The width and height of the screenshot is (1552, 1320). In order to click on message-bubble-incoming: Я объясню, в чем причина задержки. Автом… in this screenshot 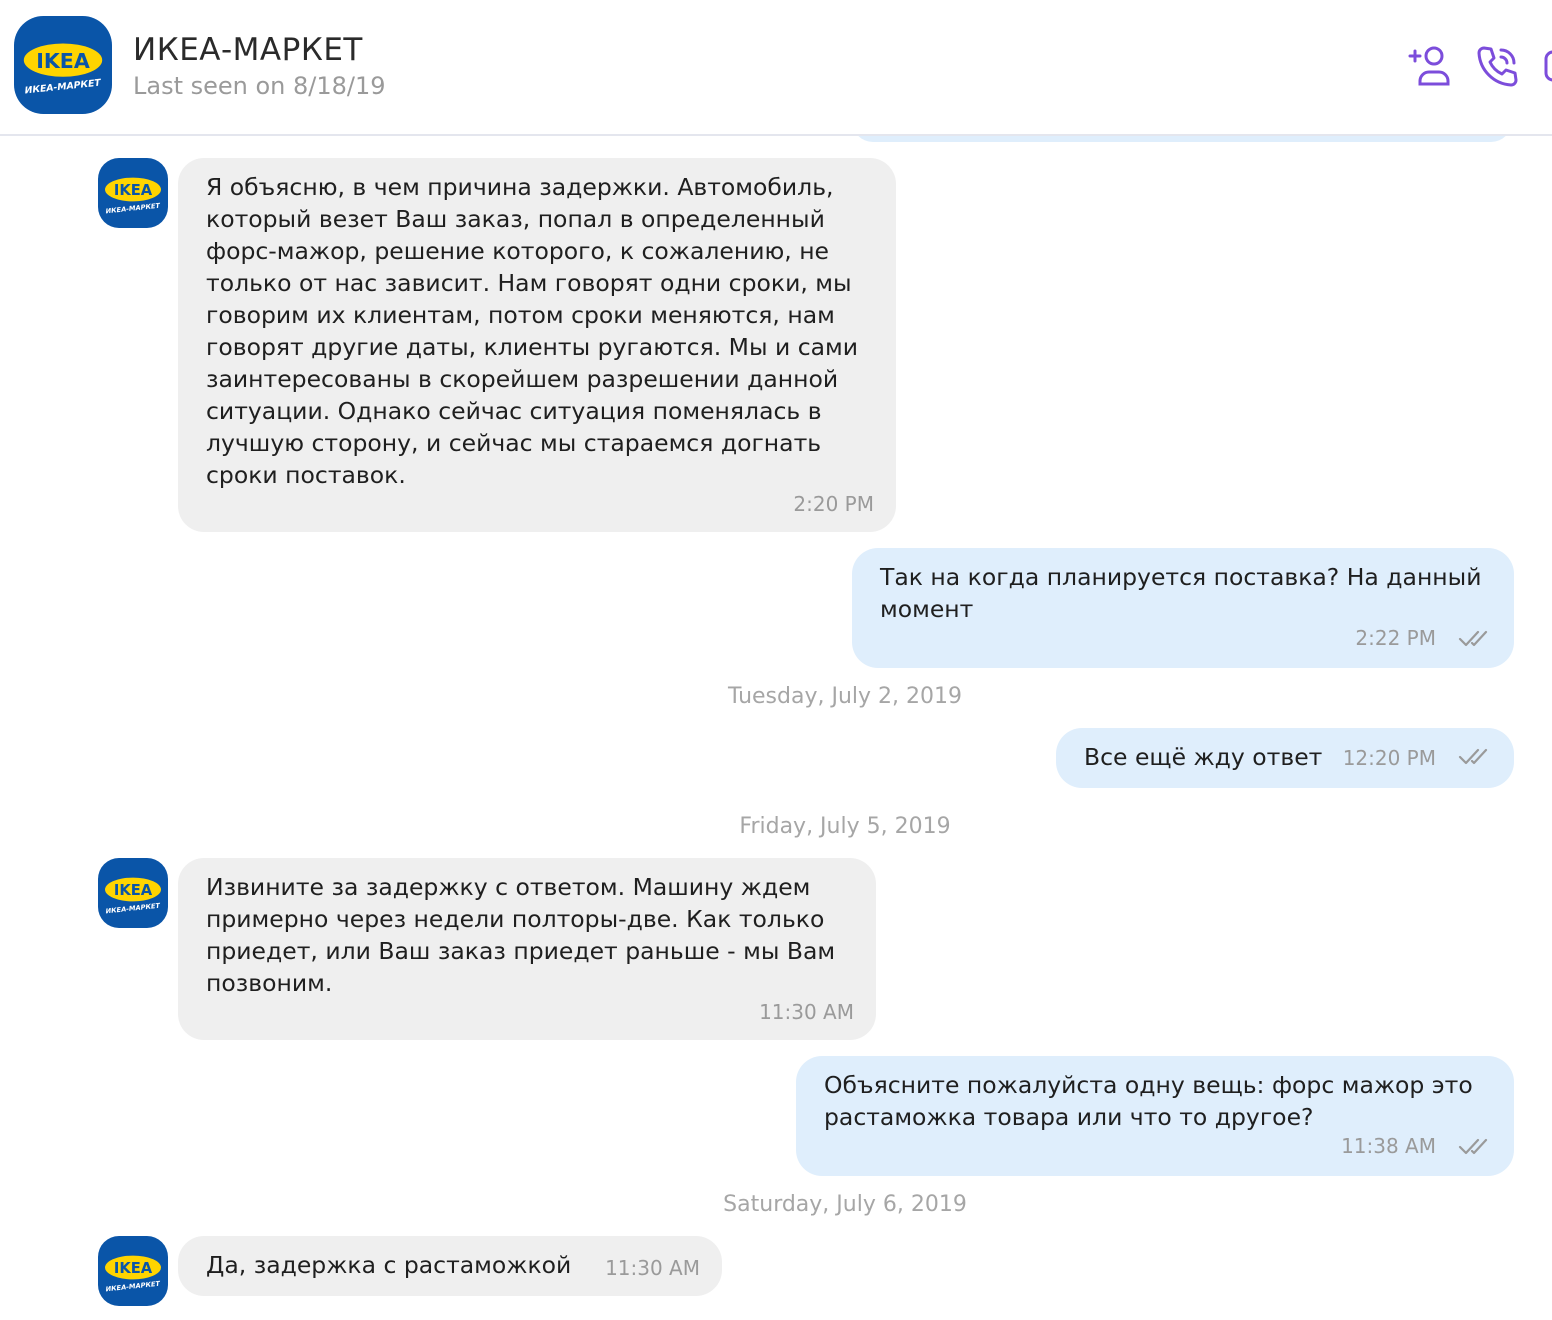, I will do `click(537, 345)`.